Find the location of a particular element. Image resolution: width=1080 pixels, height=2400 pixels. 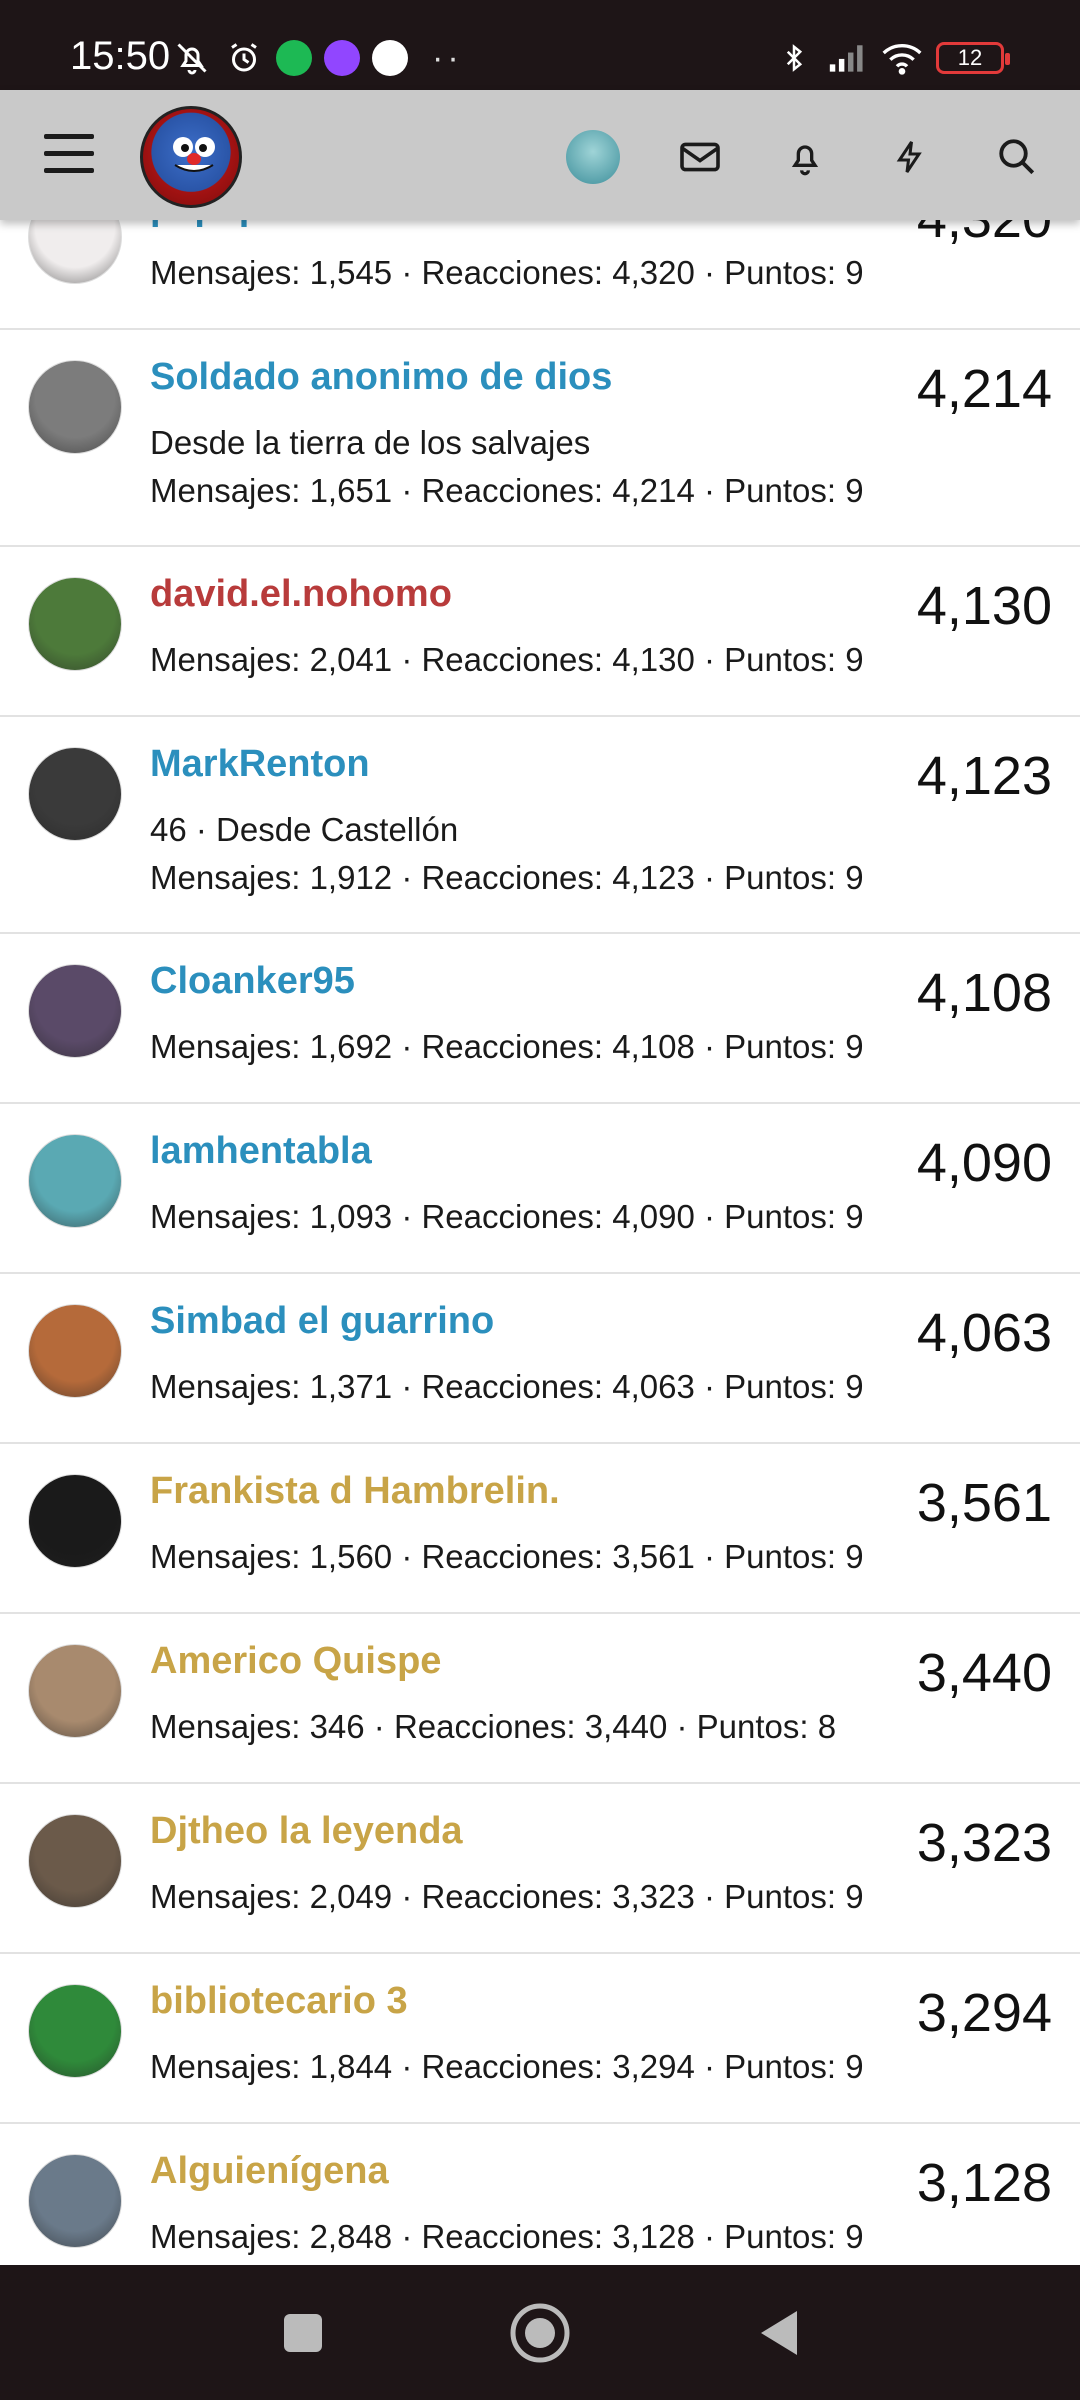

status-icons-right: 12 is located at coordinates (892, 58).